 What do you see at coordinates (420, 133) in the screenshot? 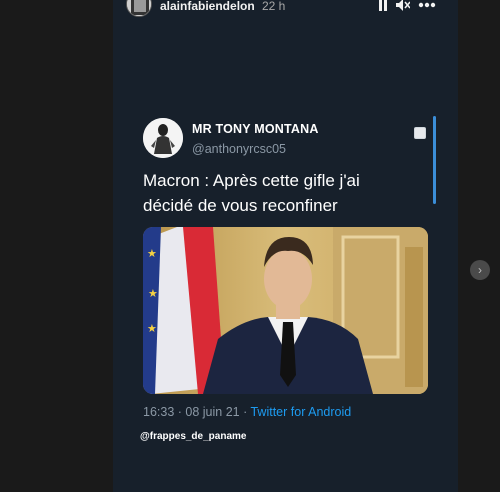
I see `copy-icon` at bounding box center [420, 133].